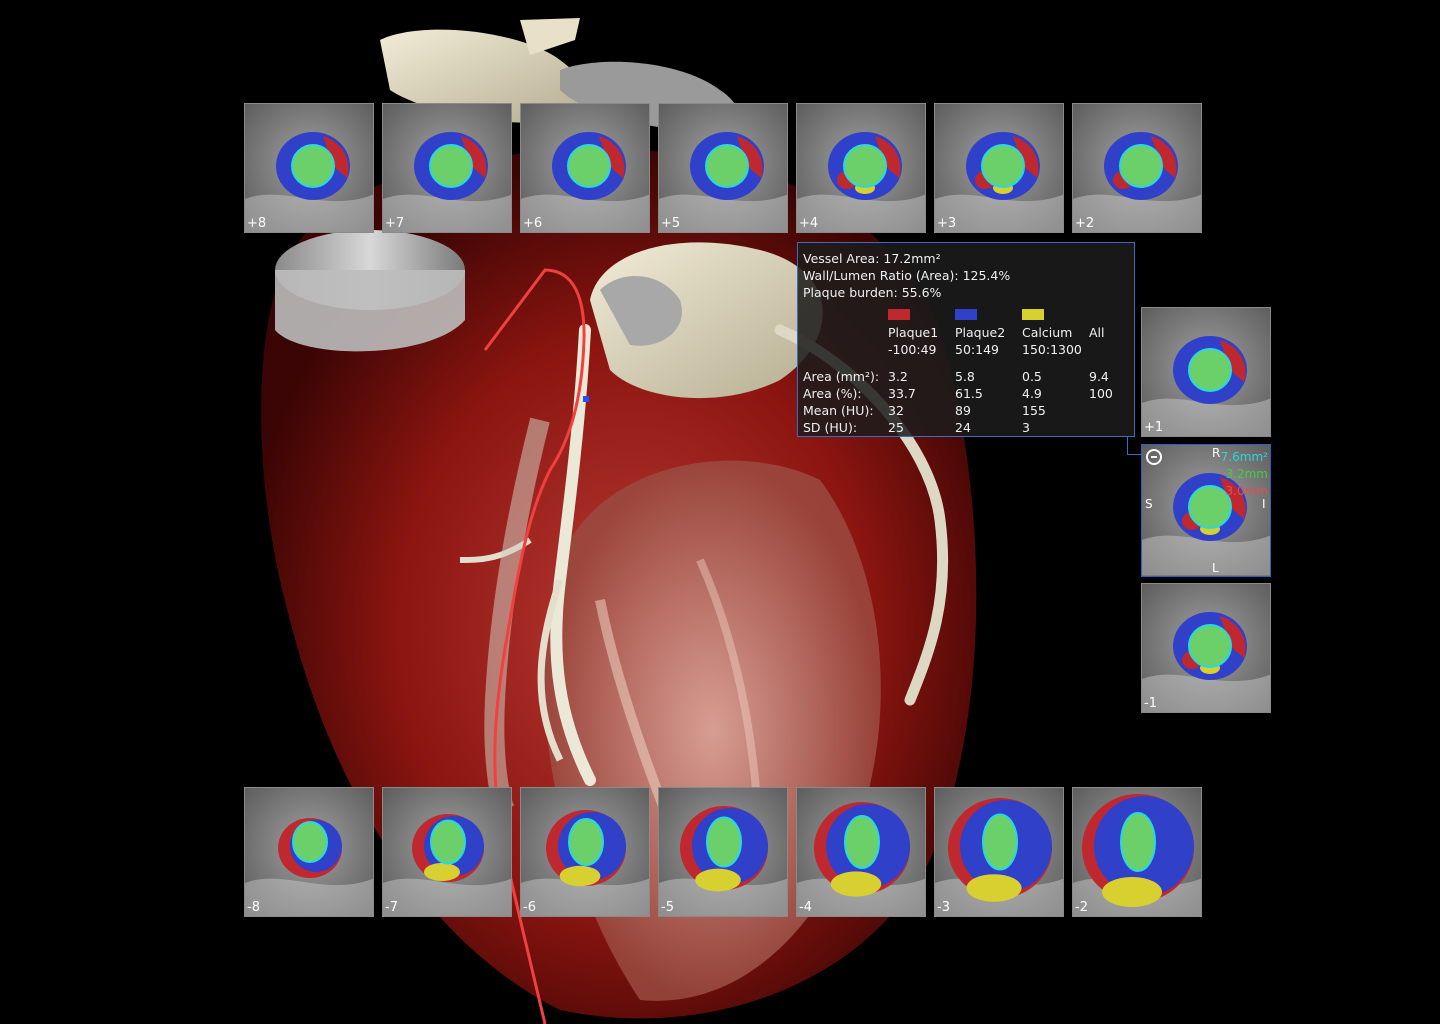 The height and width of the screenshot is (1024, 1440). I want to click on stats-cell: 9.4, so click(1099, 376).